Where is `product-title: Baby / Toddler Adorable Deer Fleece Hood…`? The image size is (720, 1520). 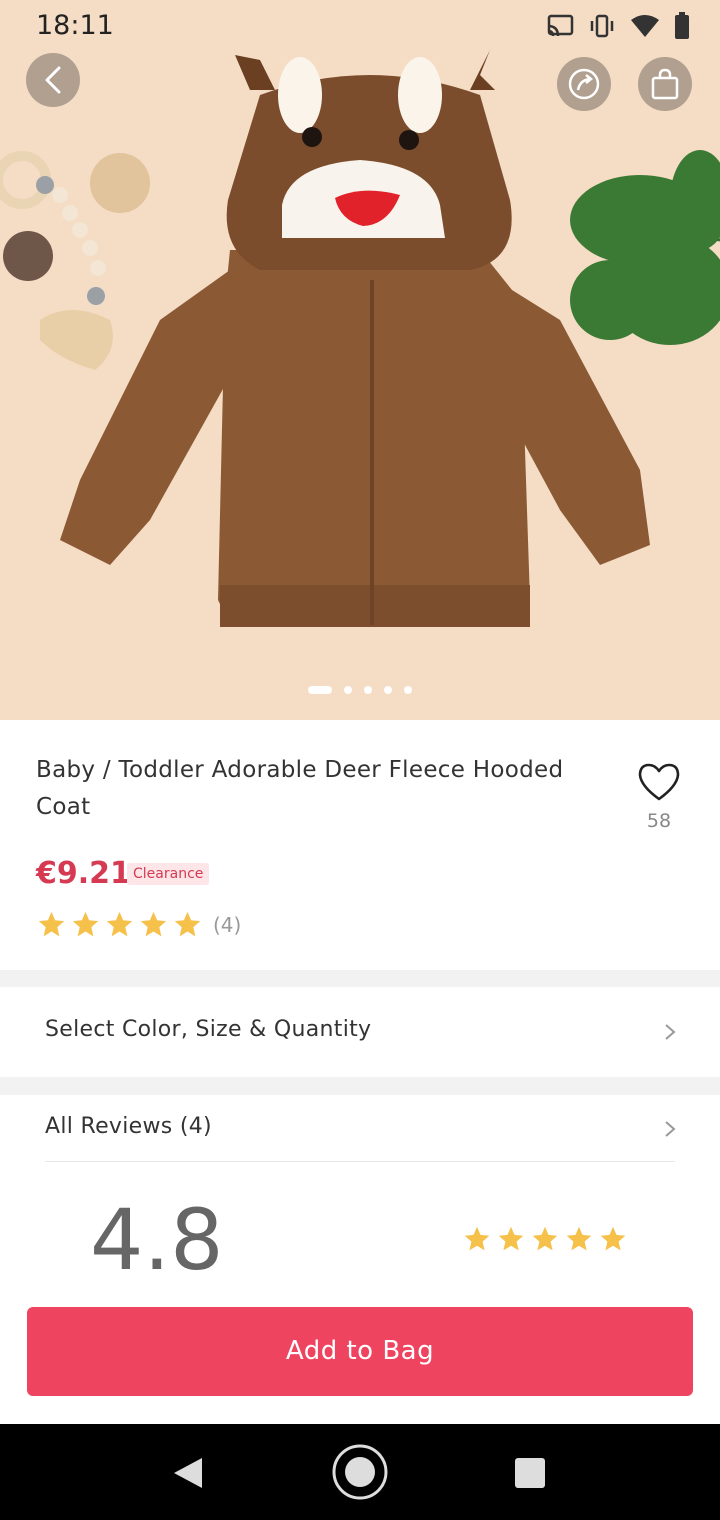
product-title: Baby / Toddler Adorable Deer Fleece Hood… is located at coordinates (300, 788).